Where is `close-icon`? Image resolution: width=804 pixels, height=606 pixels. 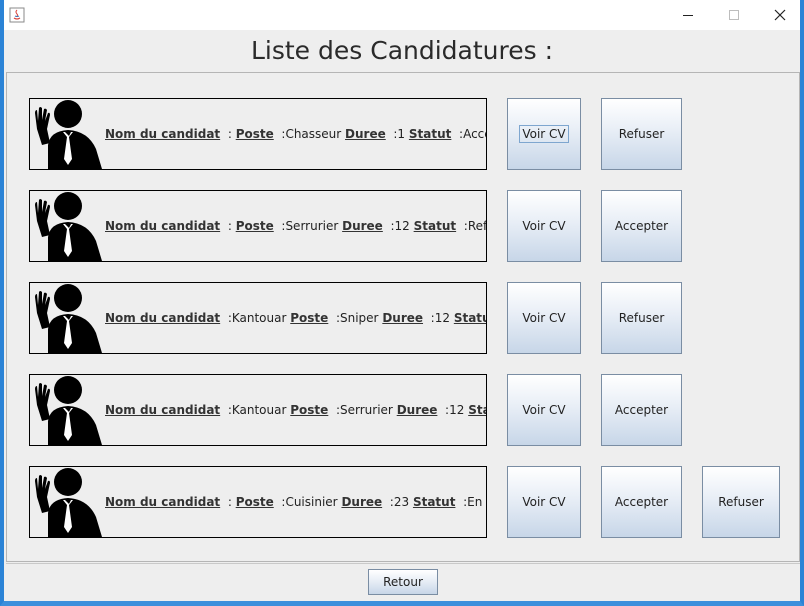
close-icon is located at coordinates (780, 15).